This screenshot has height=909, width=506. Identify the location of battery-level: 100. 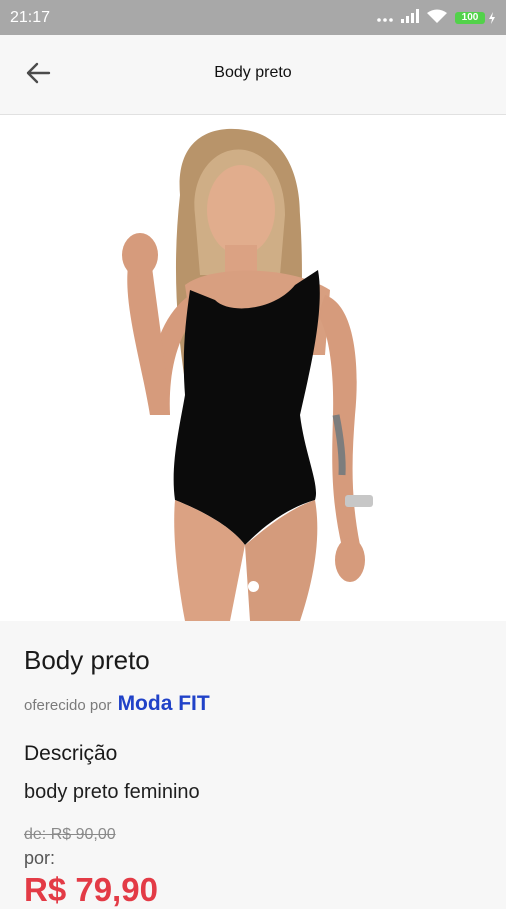
(470, 17).